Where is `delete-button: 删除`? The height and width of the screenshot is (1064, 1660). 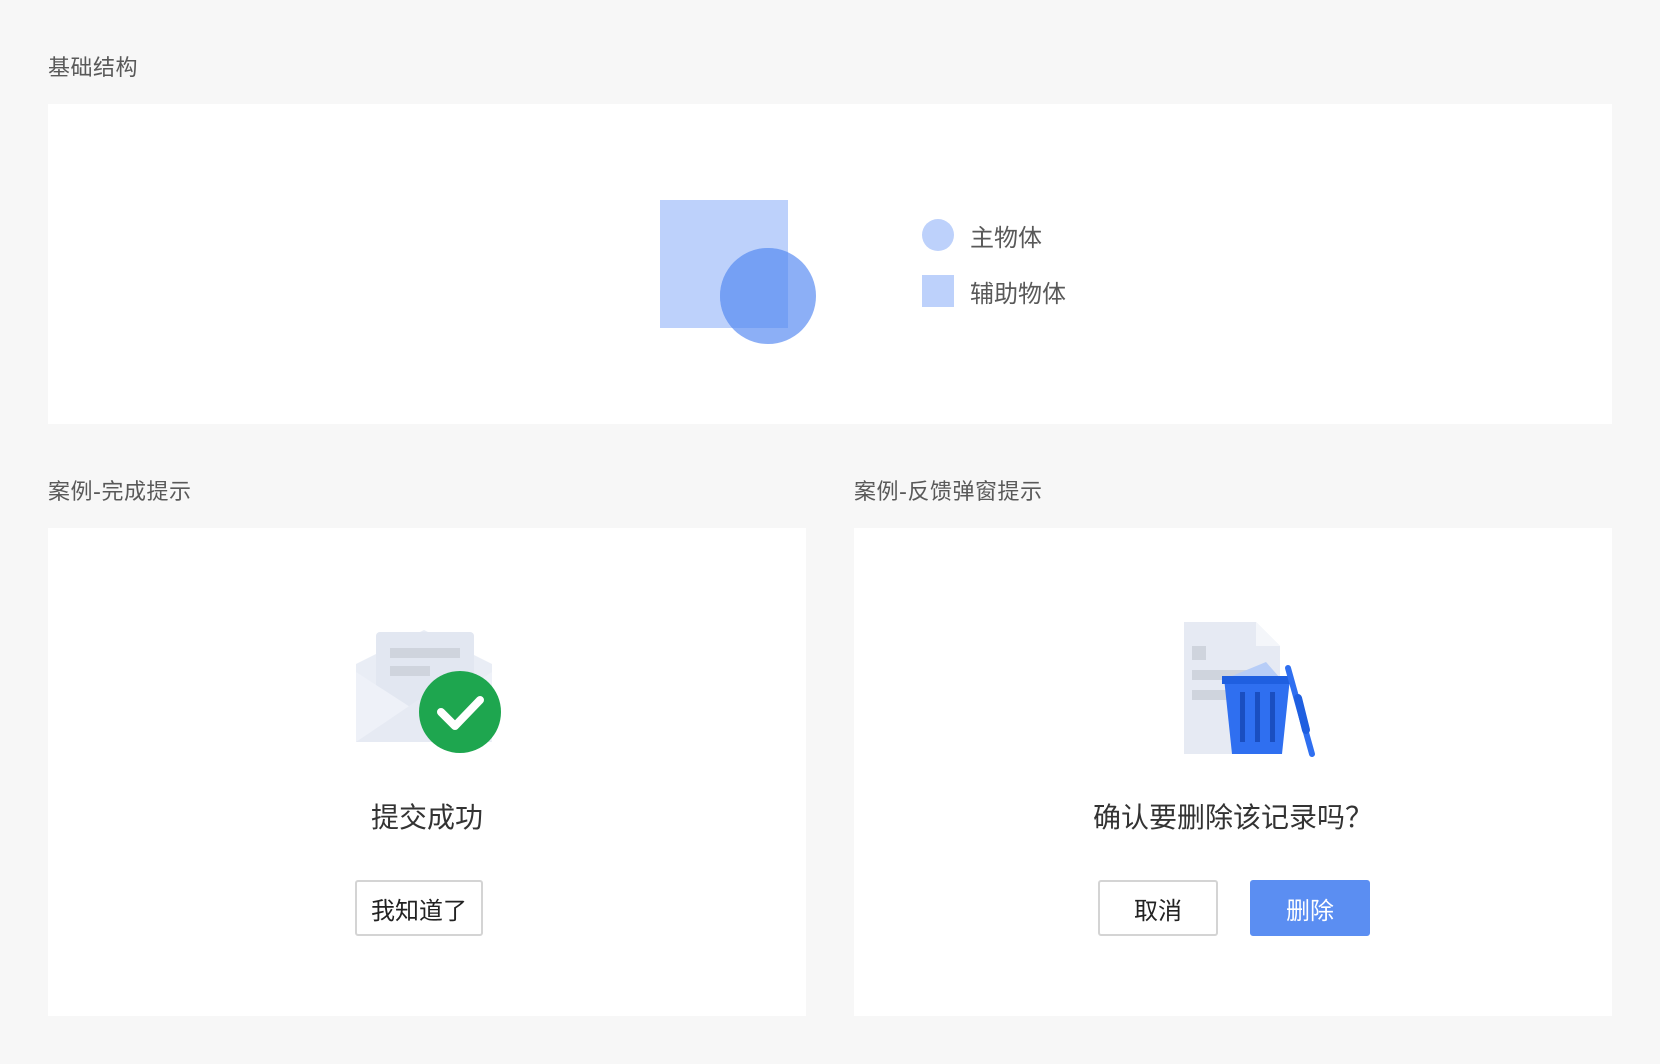 delete-button: 删除 is located at coordinates (1310, 908).